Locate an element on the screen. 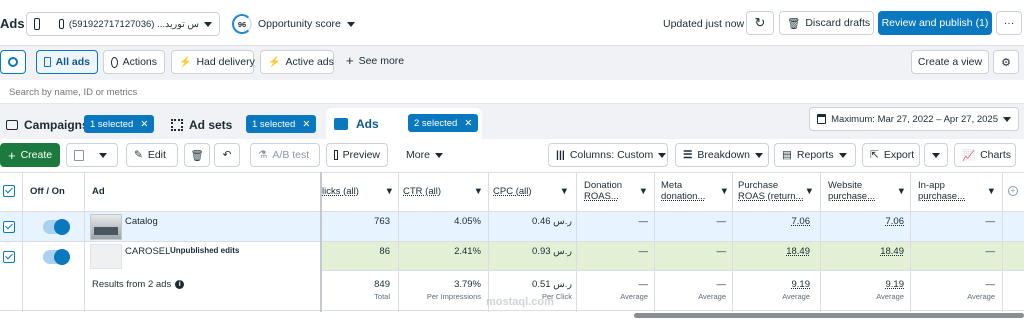 This screenshot has width=1024, height=319. opportunity-label: Opportunity score is located at coordinates (299, 24).